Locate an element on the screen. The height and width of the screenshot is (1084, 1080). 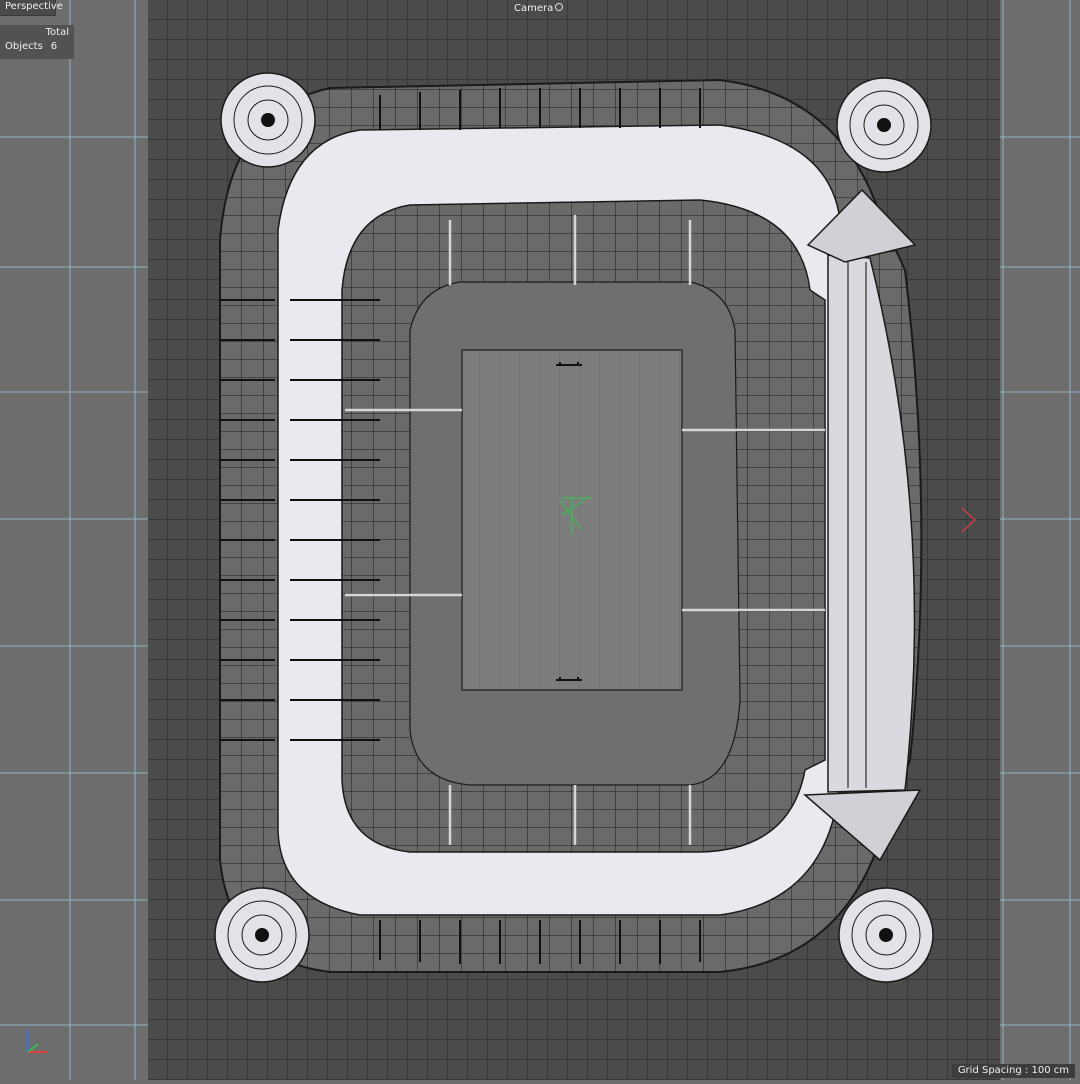
camera-label: Camera is located at coordinates (539, 9).